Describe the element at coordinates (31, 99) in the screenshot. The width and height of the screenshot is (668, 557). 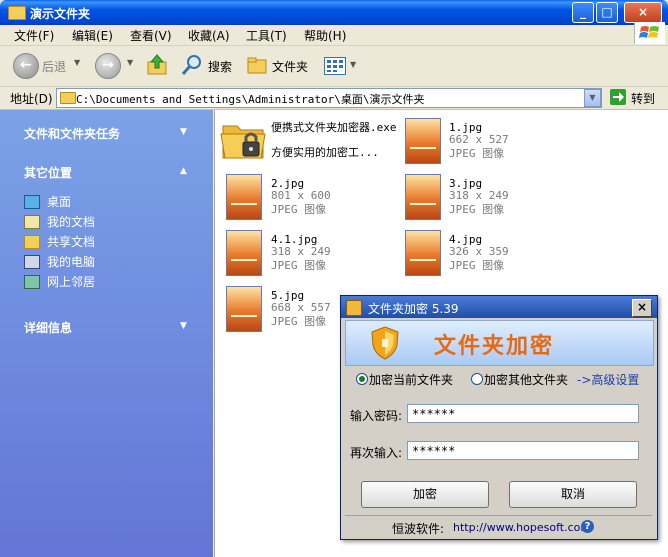
I see `address-label: 地址(D)` at that location.